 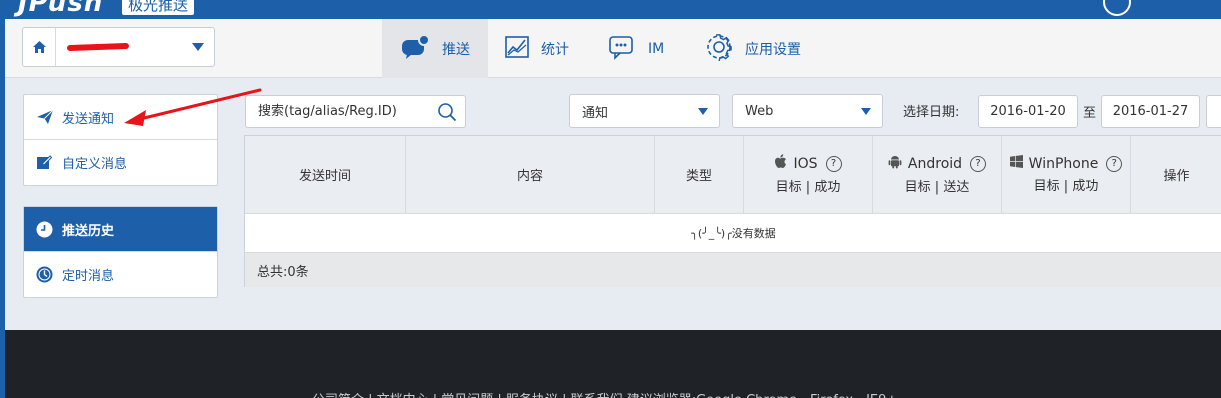 What do you see at coordinates (44, 276) in the screenshot?
I see `timer-icon` at bounding box center [44, 276].